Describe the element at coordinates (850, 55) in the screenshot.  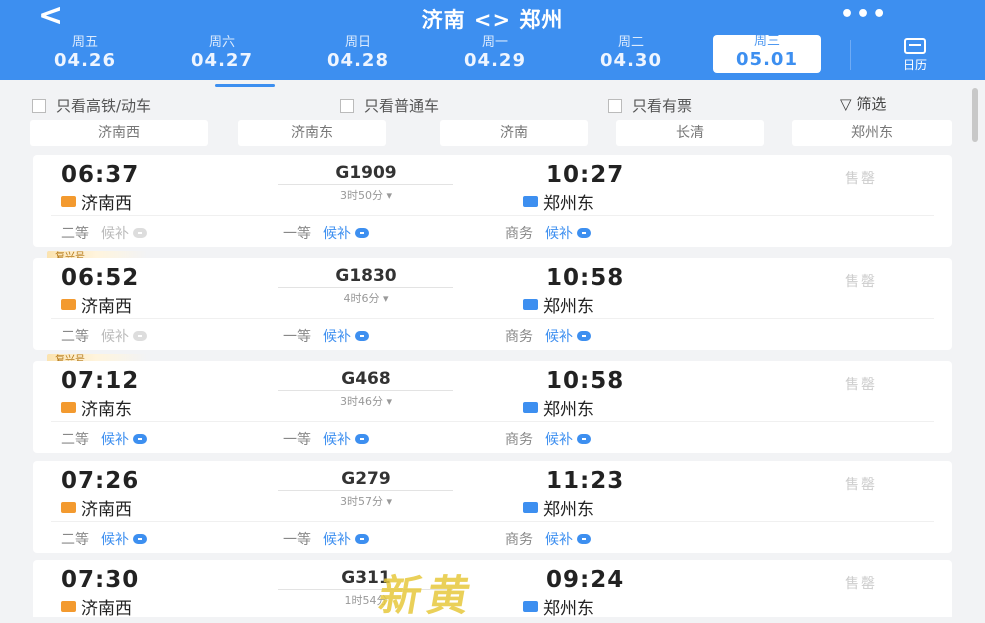
I see `date-divider` at that location.